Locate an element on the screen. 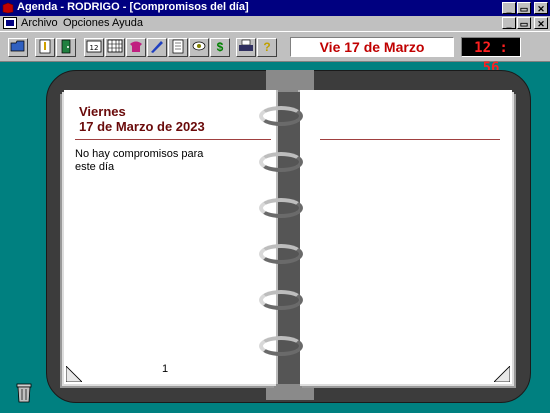 The width and height of the screenshot is (550, 413). month-view-button is located at coordinates (115, 47).